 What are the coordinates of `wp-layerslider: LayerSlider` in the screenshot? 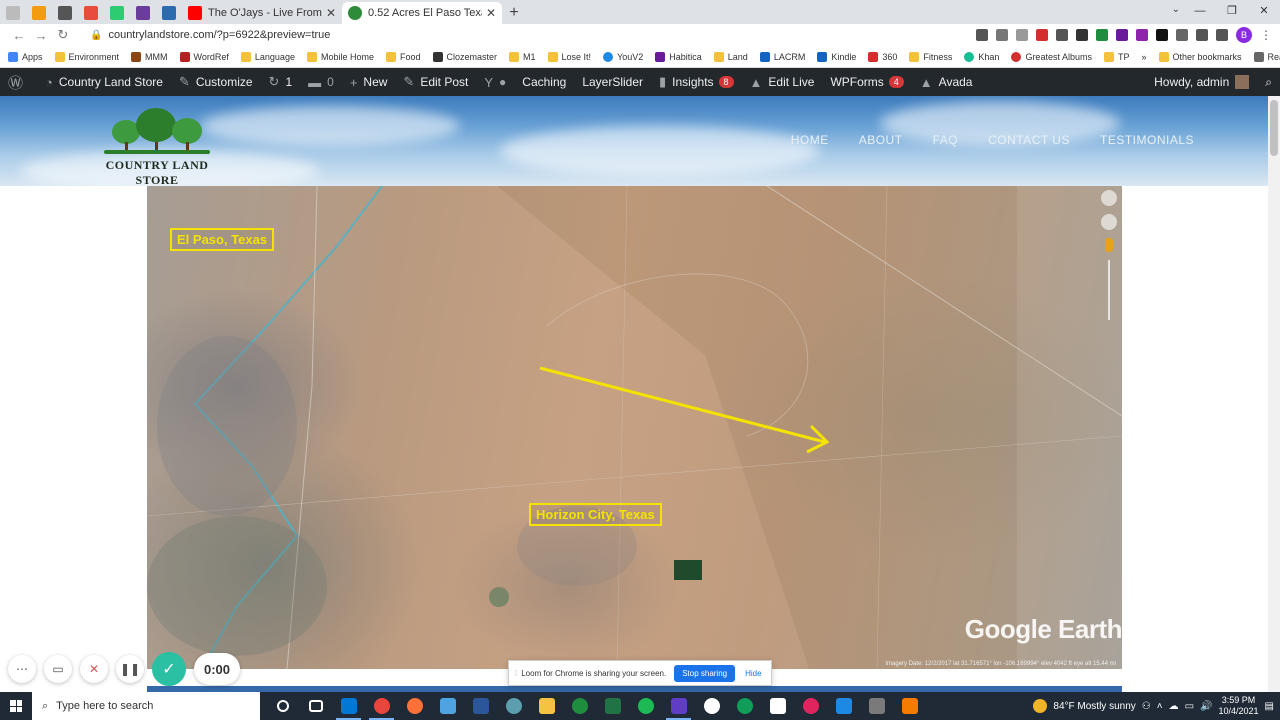 It's located at (612, 82).